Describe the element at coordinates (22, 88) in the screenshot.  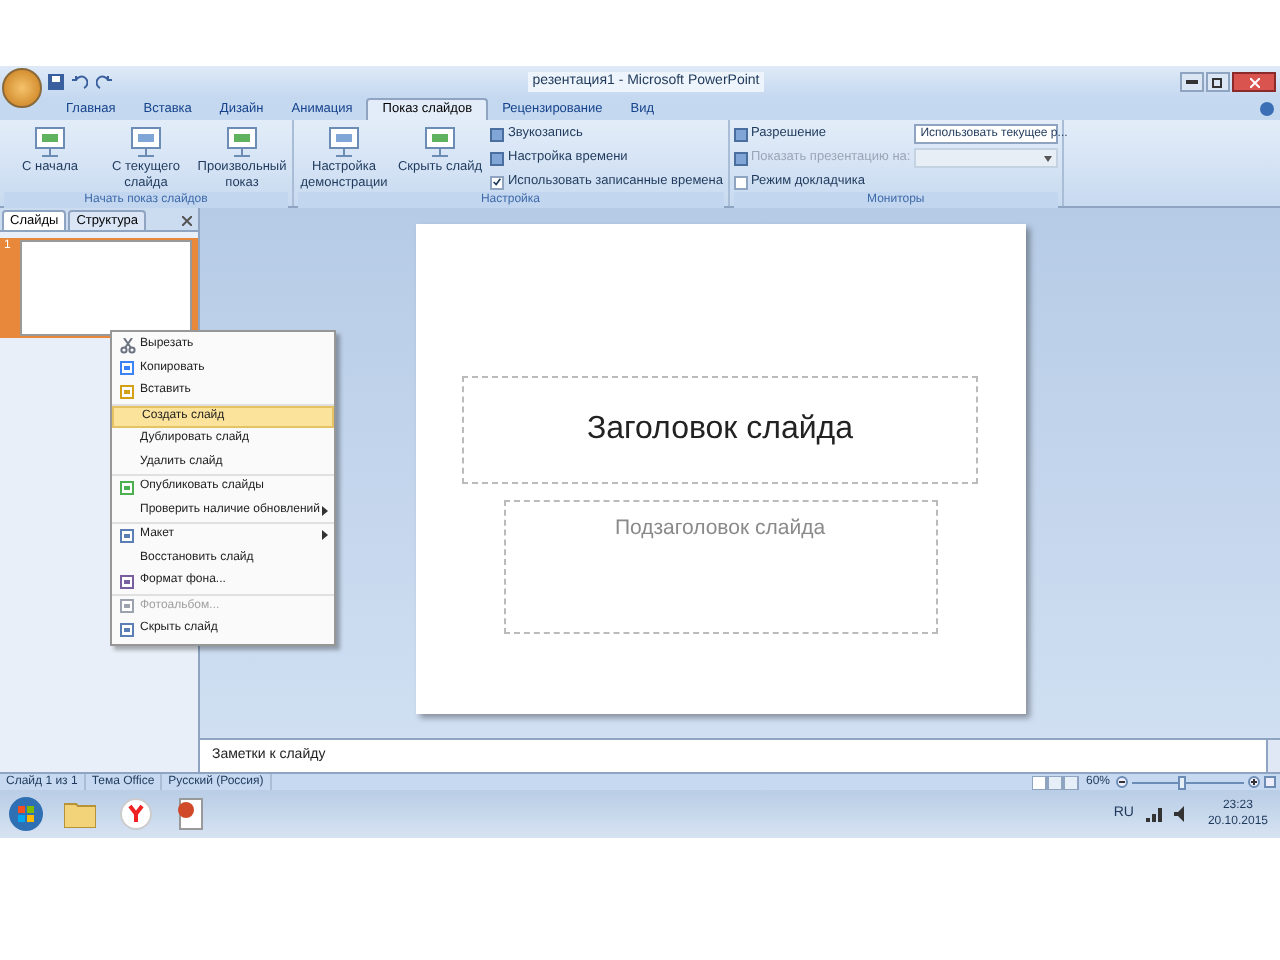
I see `office-button` at that location.